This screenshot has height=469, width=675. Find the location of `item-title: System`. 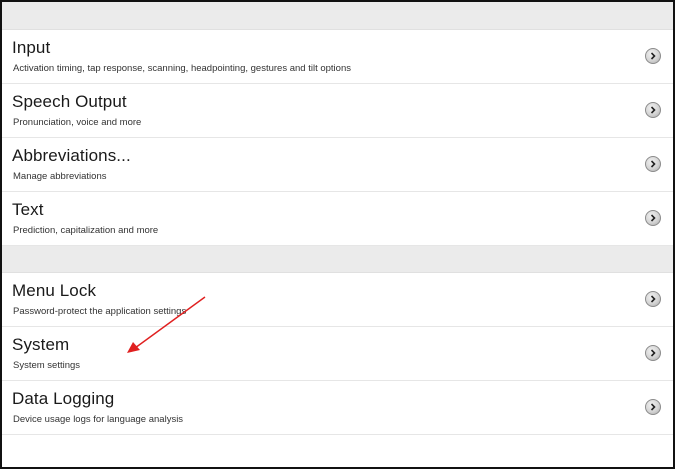

item-title: System is located at coordinates (41, 344).